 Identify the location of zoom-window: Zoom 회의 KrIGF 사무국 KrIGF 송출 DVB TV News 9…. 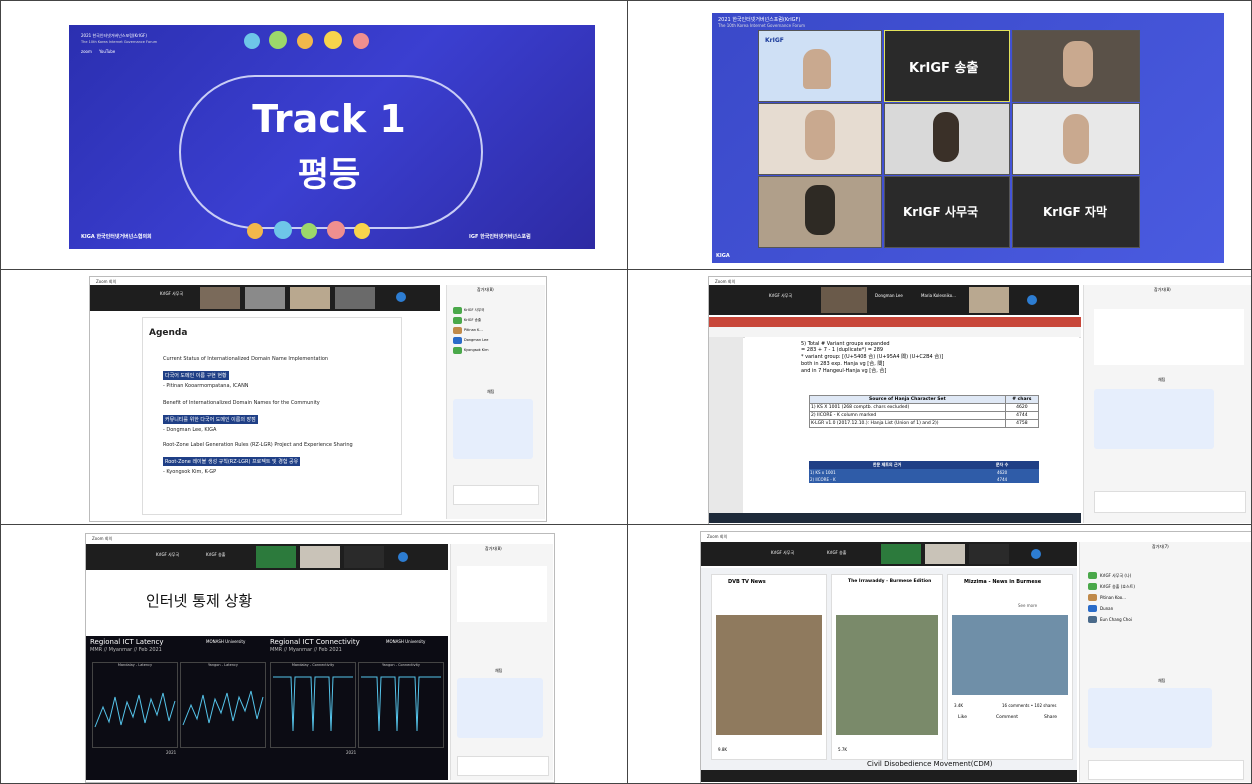
(975, 657).